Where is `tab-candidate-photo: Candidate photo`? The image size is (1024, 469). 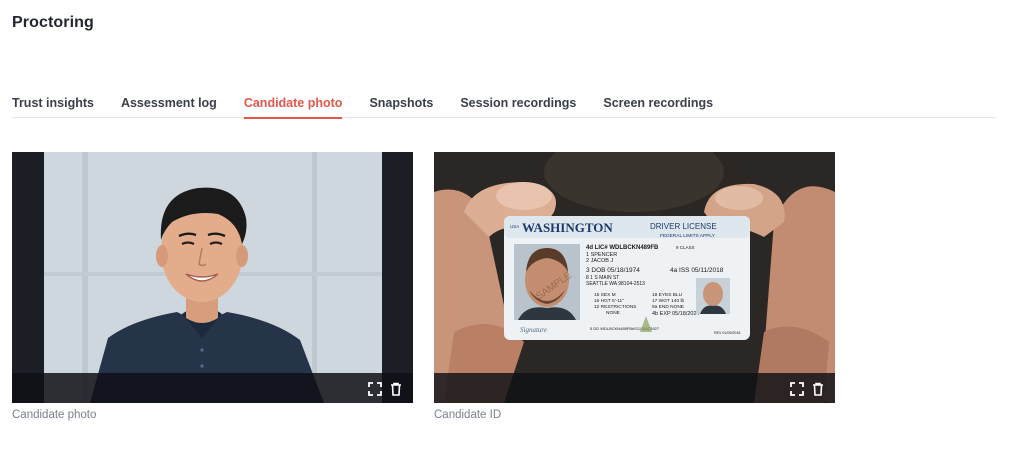
tab-candidate-photo: Candidate photo is located at coordinates (292, 107).